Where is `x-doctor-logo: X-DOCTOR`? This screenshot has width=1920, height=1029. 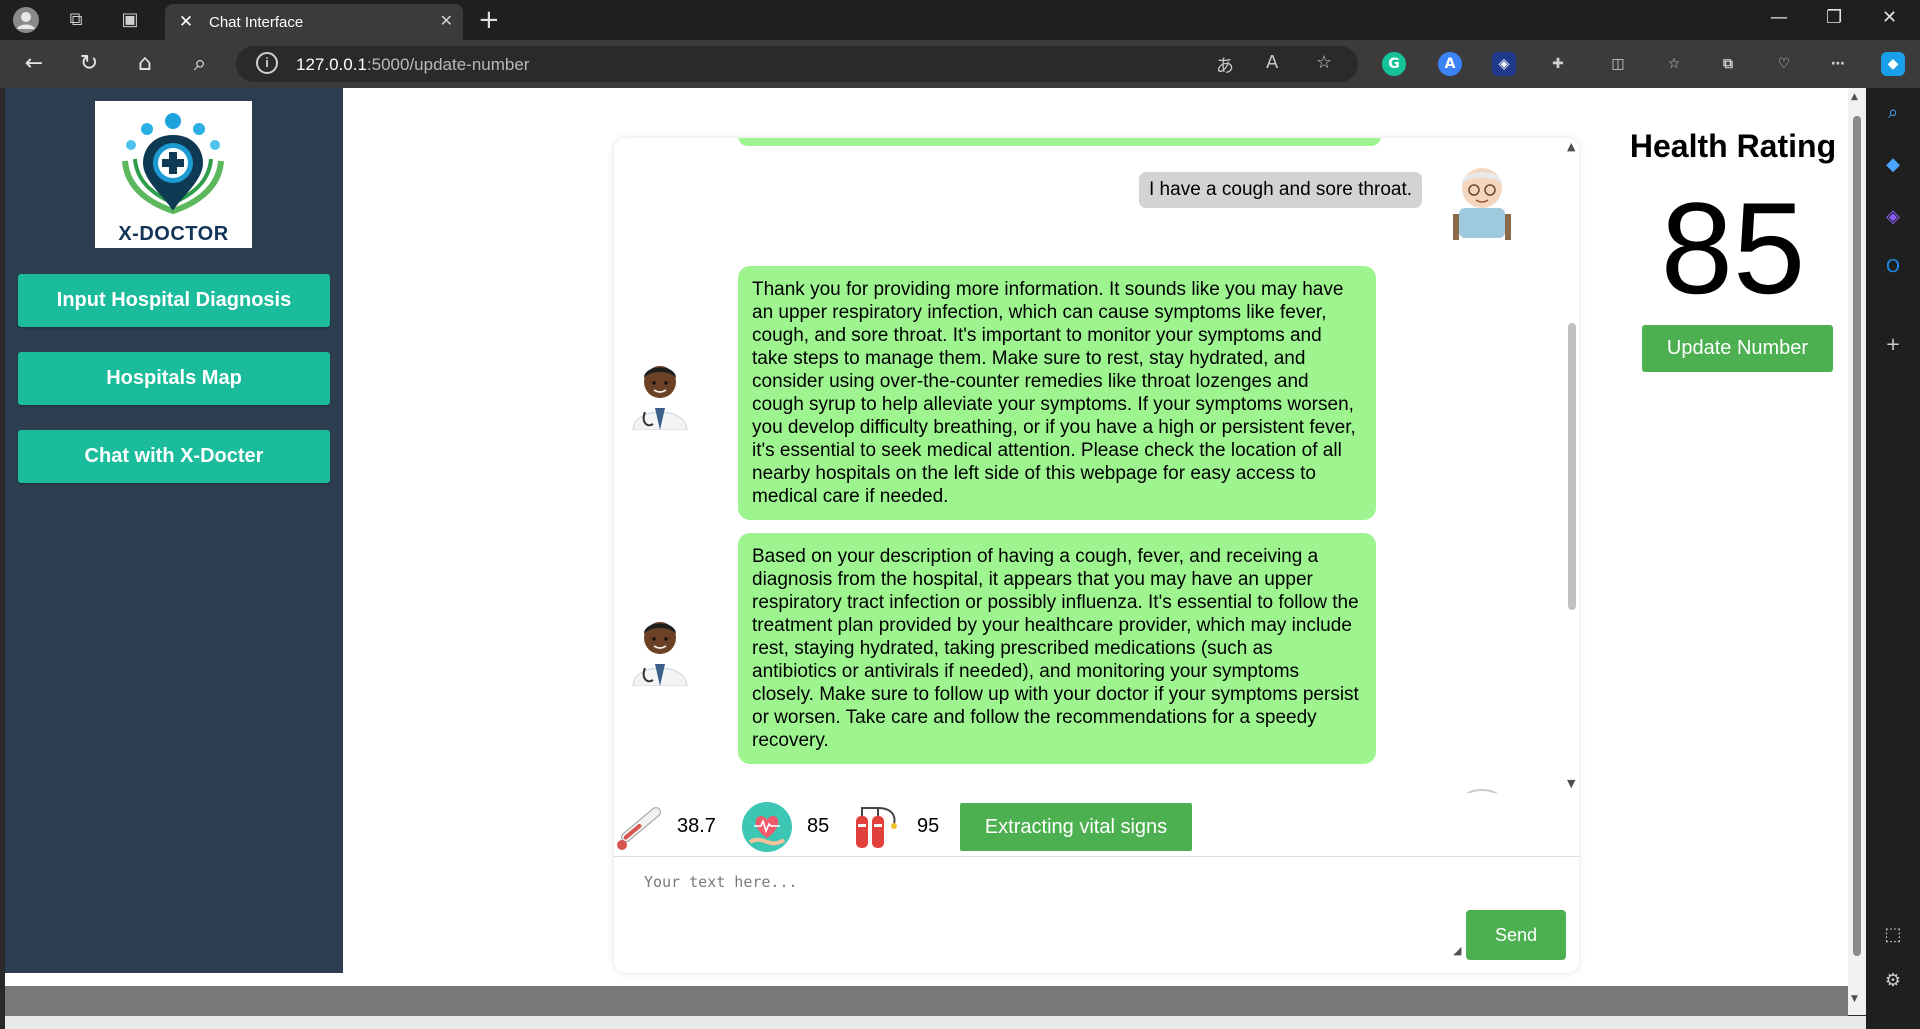
x-doctor-logo: X-DOCTOR is located at coordinates (173, 174).